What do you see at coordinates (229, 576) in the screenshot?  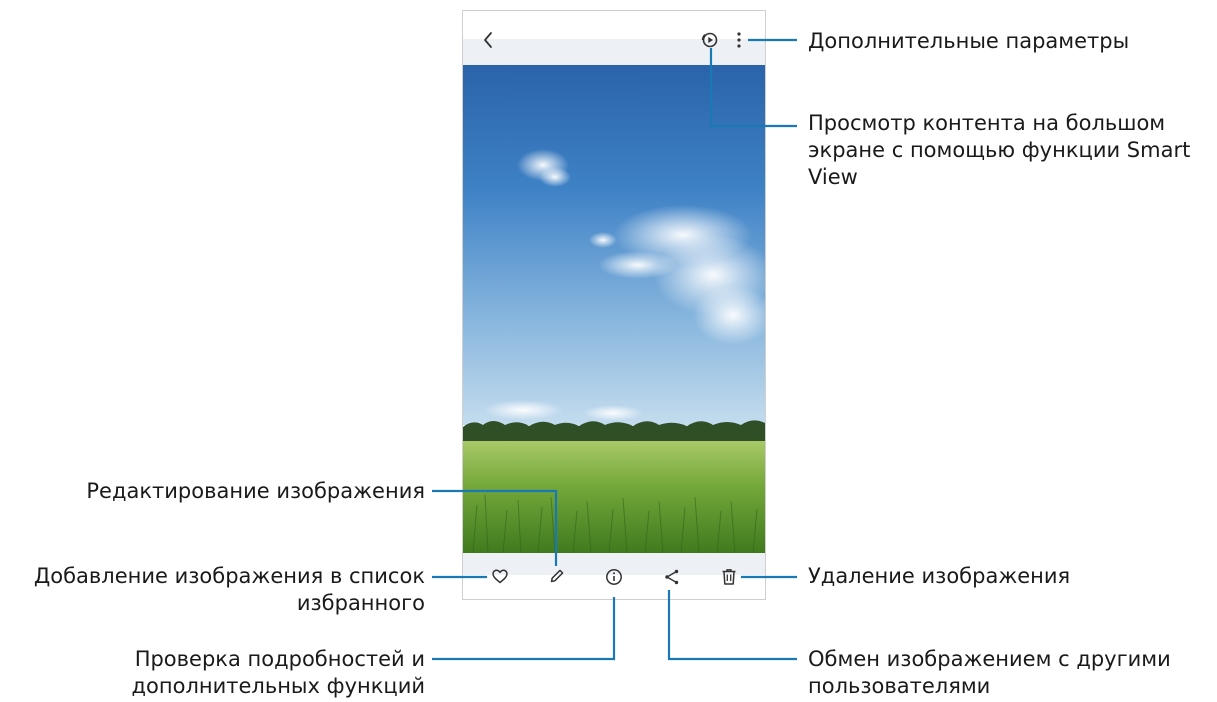 I see `callout-line: Добавление изображения в список` at bounding box center [229, 576].